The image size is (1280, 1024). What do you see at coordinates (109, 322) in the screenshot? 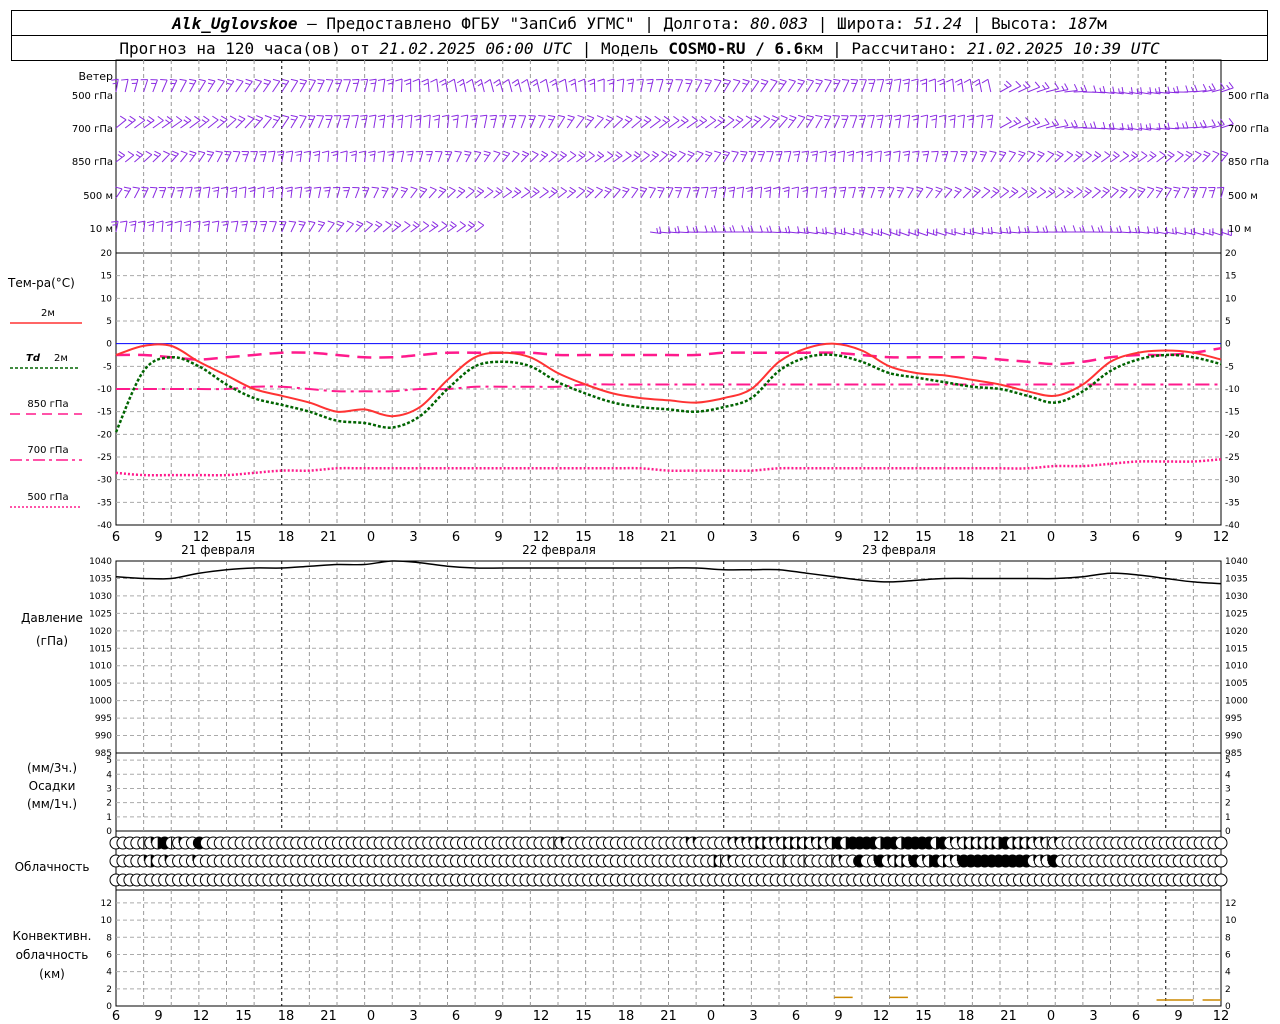
I see `y-tick-label-left: 5` at bounding box center [109, 322].